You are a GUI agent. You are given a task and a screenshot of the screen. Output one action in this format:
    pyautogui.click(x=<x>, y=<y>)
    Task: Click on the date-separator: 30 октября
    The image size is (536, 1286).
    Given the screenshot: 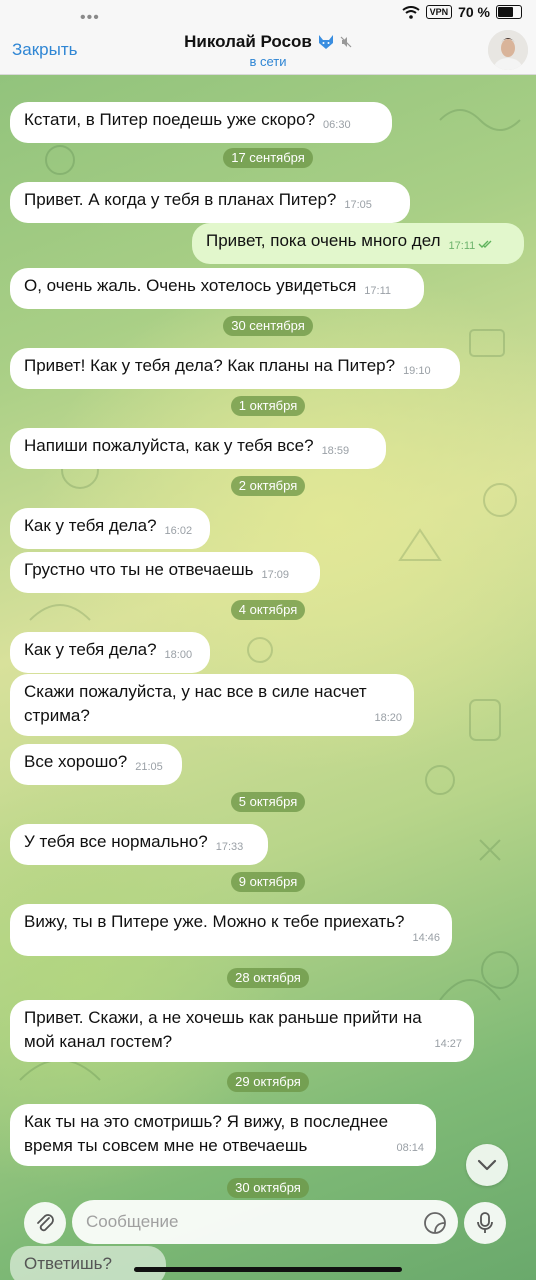 What is the action you would take?
    pyautogui.click(x=268, y=1188)
    